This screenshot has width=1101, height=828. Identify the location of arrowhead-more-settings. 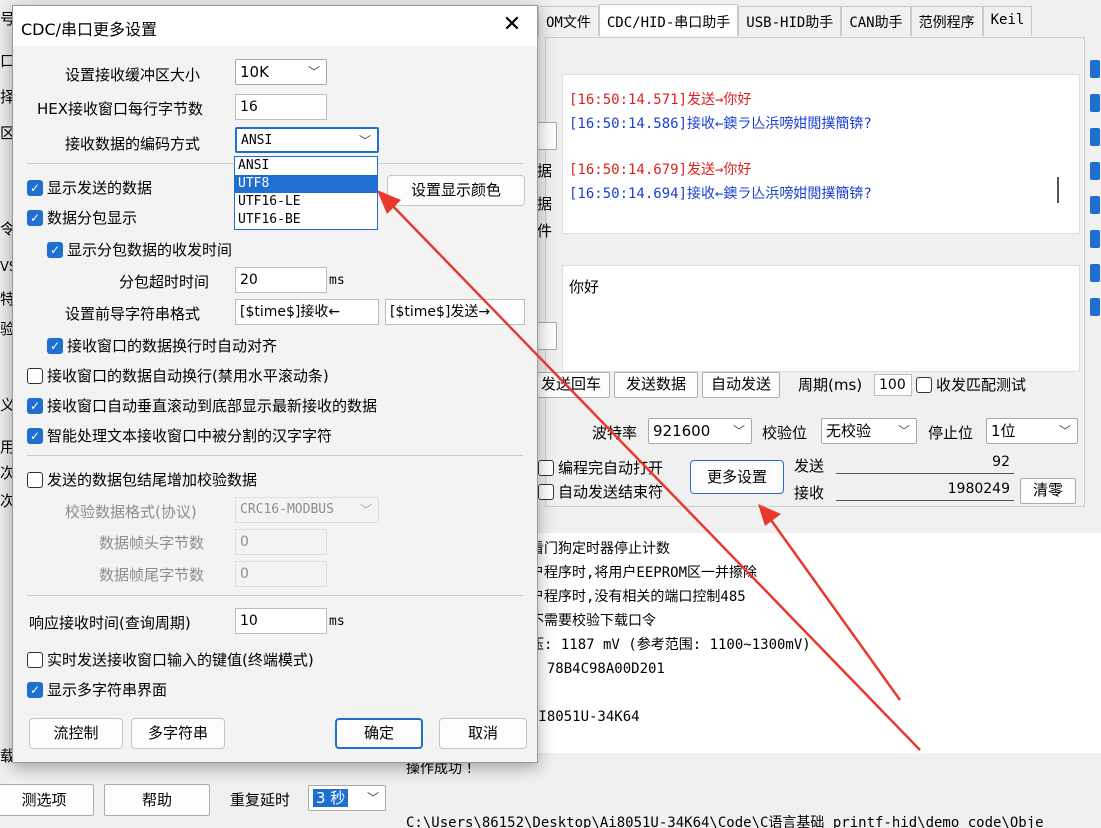
(769, 515).